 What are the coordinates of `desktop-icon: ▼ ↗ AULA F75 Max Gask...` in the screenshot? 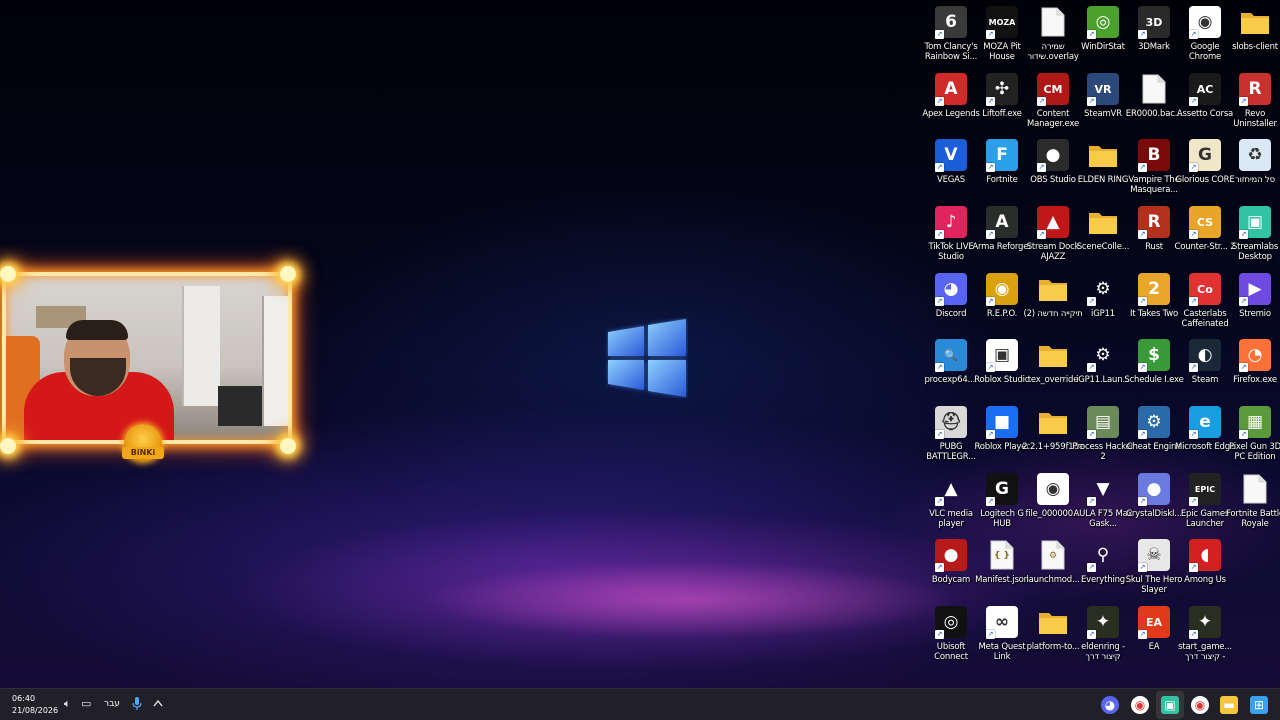 It's located at (1102, 504).